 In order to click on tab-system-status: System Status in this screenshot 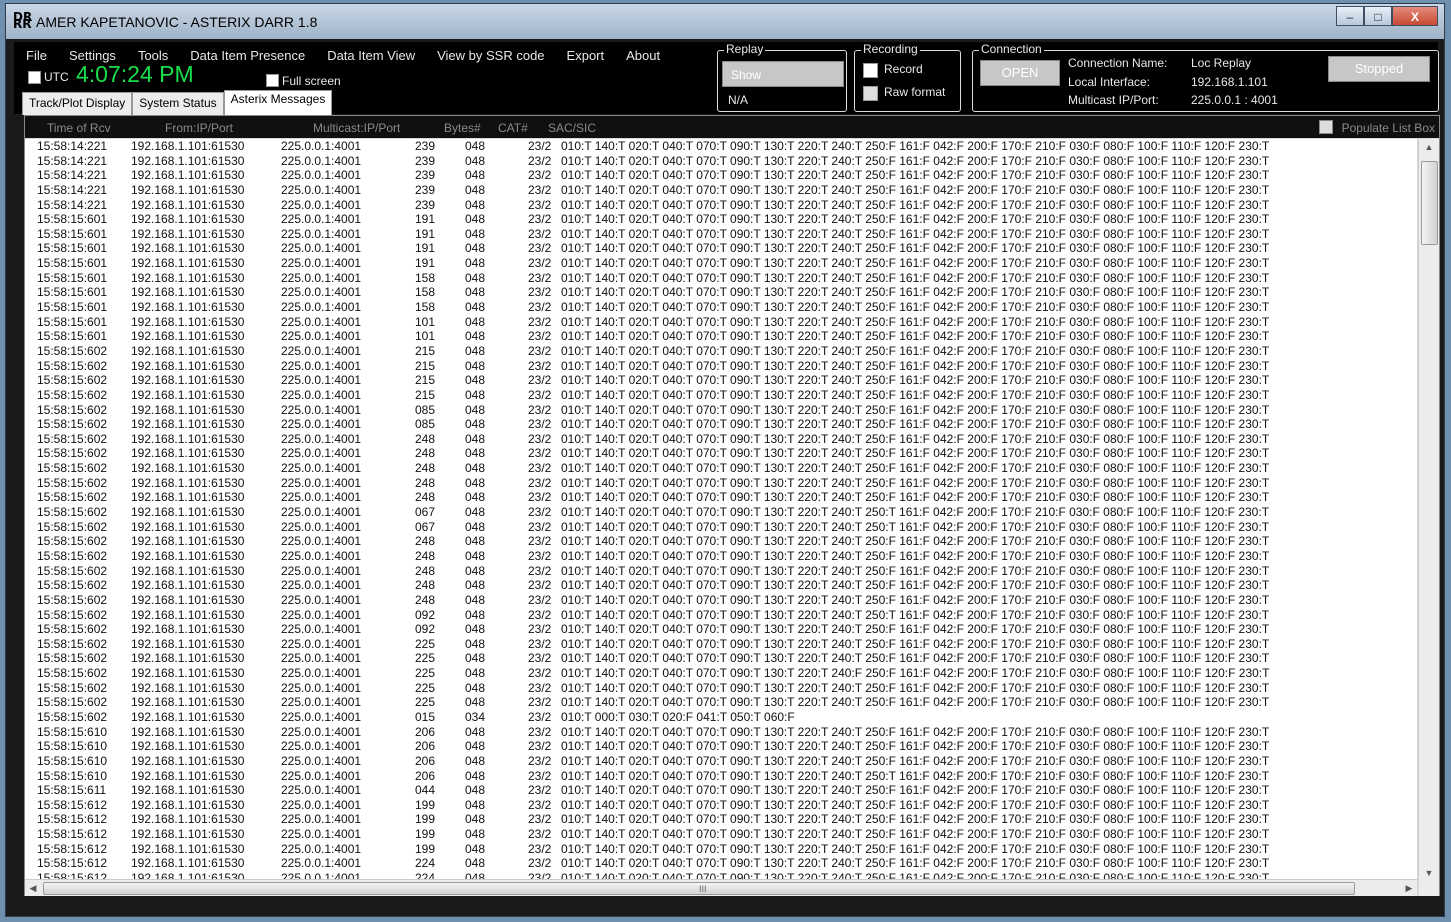, I will do `click(178, 103)`.